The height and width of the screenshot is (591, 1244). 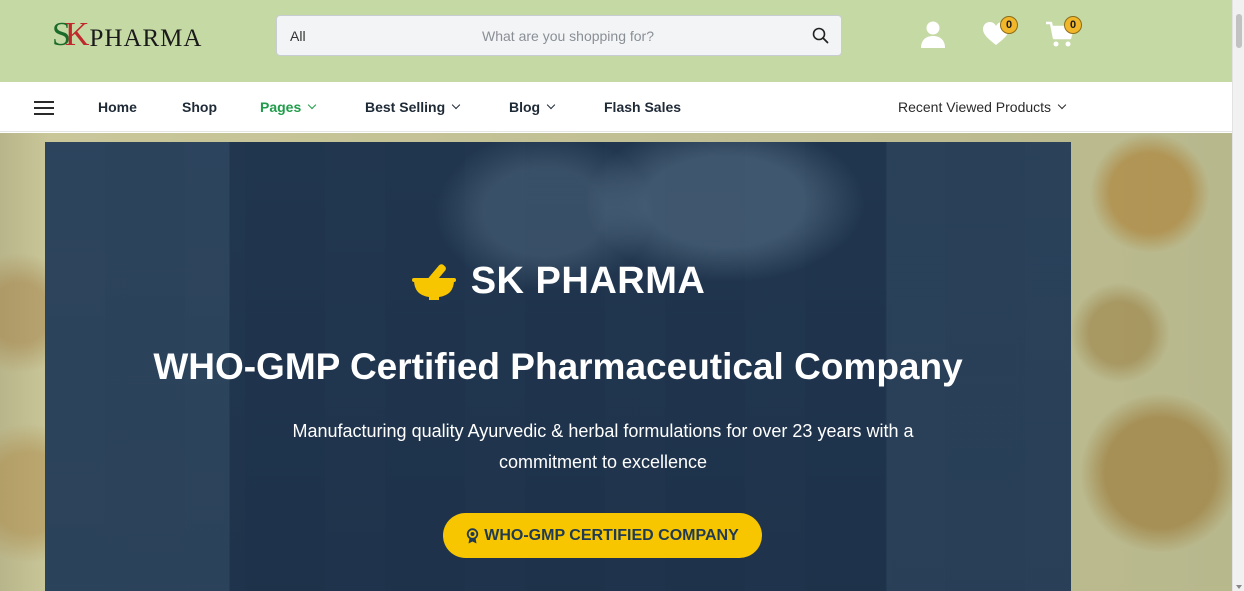 I want to click on logo-text: PHARMA, so click(x=146, y=38).